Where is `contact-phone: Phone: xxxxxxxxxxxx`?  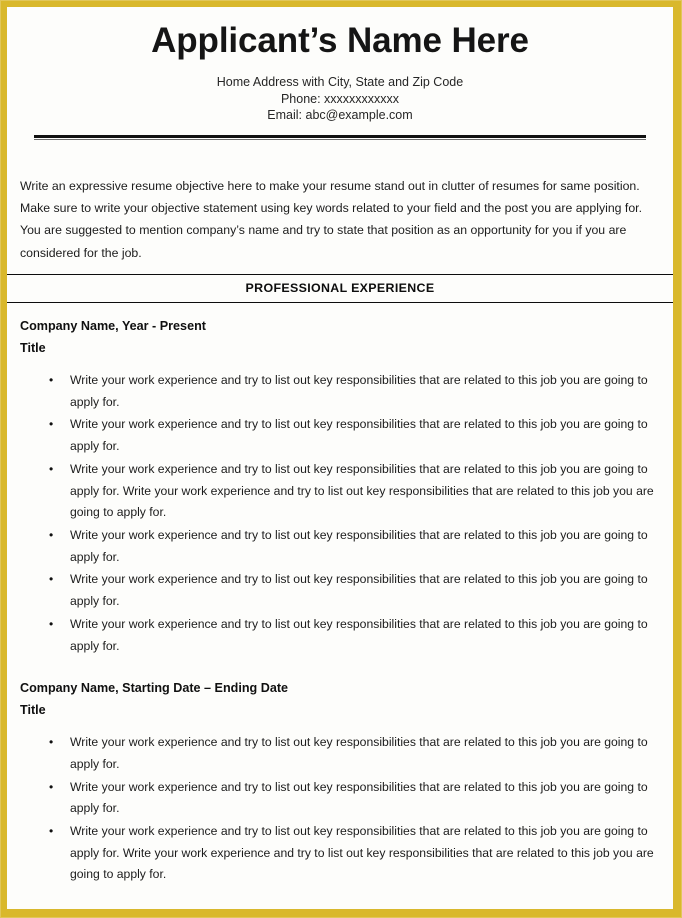 contact-phone: Phone: xxxxxxxxxxxx is located at coordinates (340, 98).